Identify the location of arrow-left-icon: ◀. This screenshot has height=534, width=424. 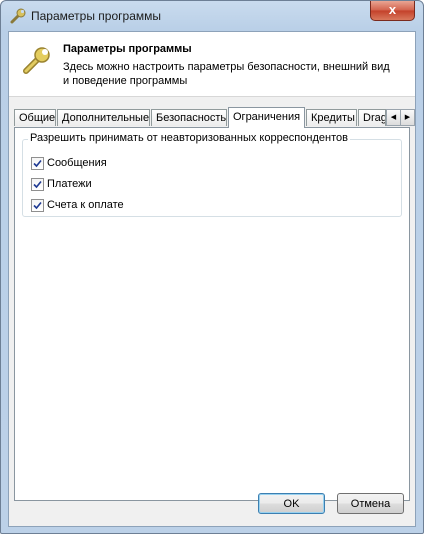
(393, 117).